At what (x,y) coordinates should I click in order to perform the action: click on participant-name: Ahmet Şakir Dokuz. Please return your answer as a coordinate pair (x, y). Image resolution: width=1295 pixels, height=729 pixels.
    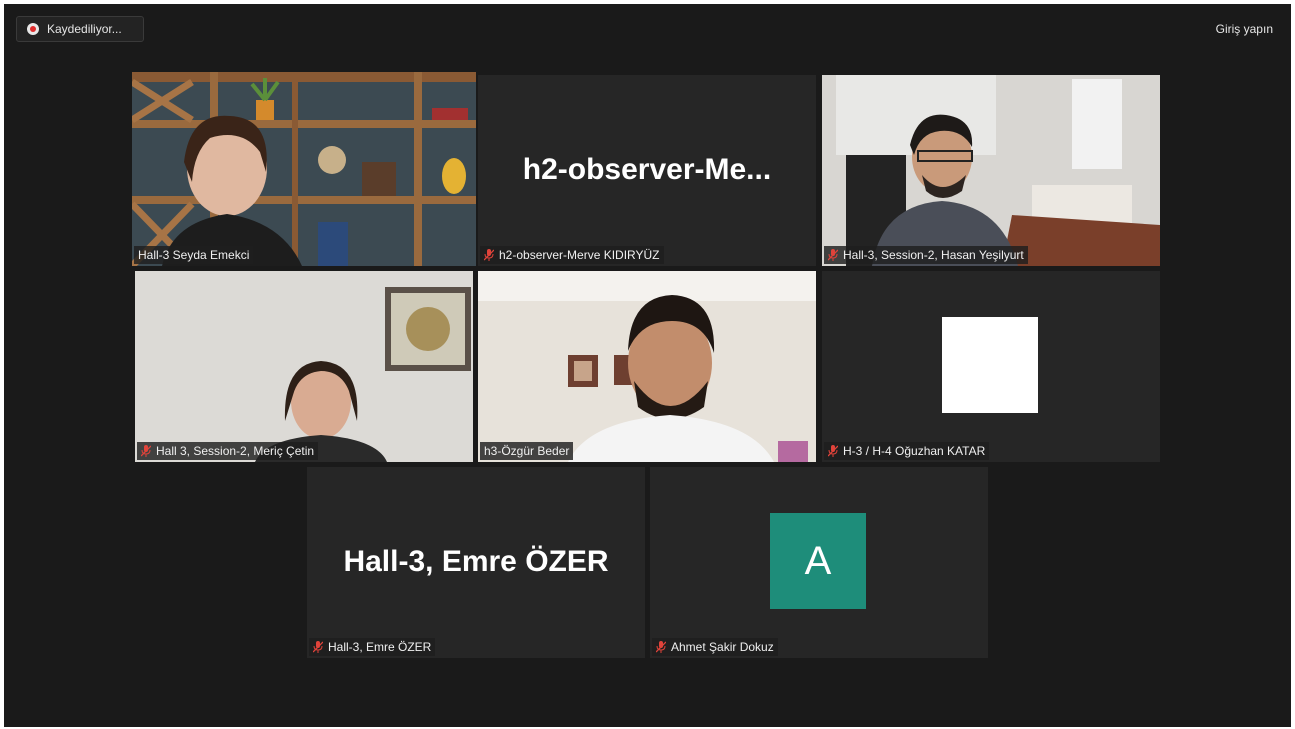
    Looking at the image, I should click on (722, 647).